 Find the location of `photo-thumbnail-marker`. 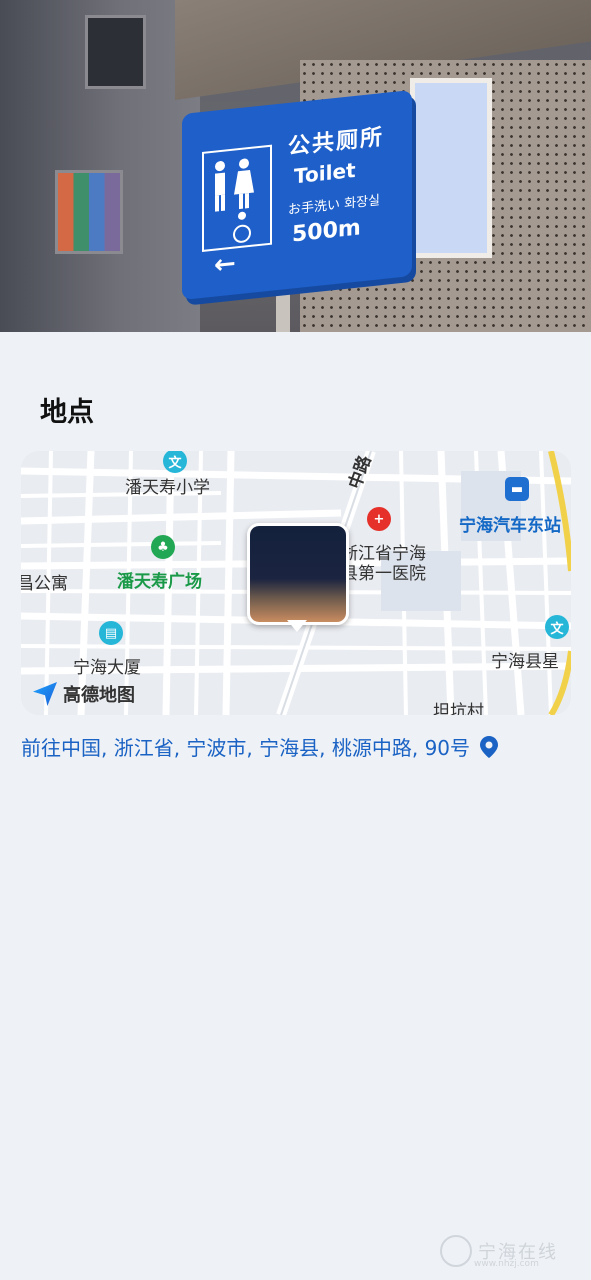

photo-thumbnail-marker is located at coordinates (298, 574).